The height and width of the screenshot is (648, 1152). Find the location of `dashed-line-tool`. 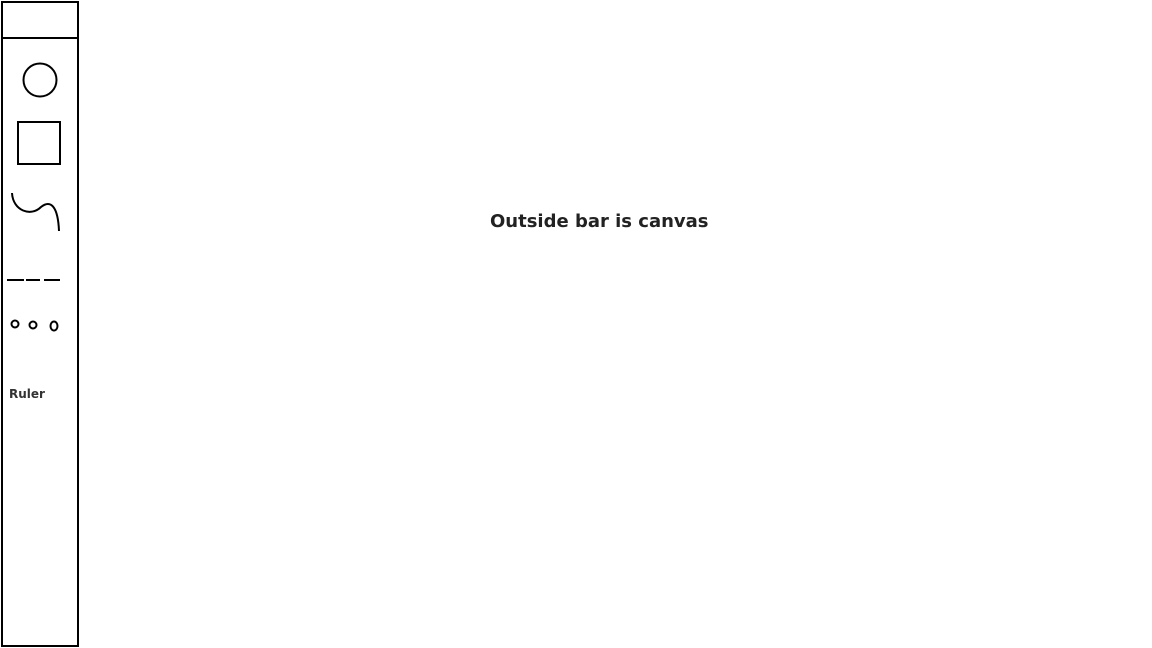

dashed-line-tool is located at coordinates (40, 280).